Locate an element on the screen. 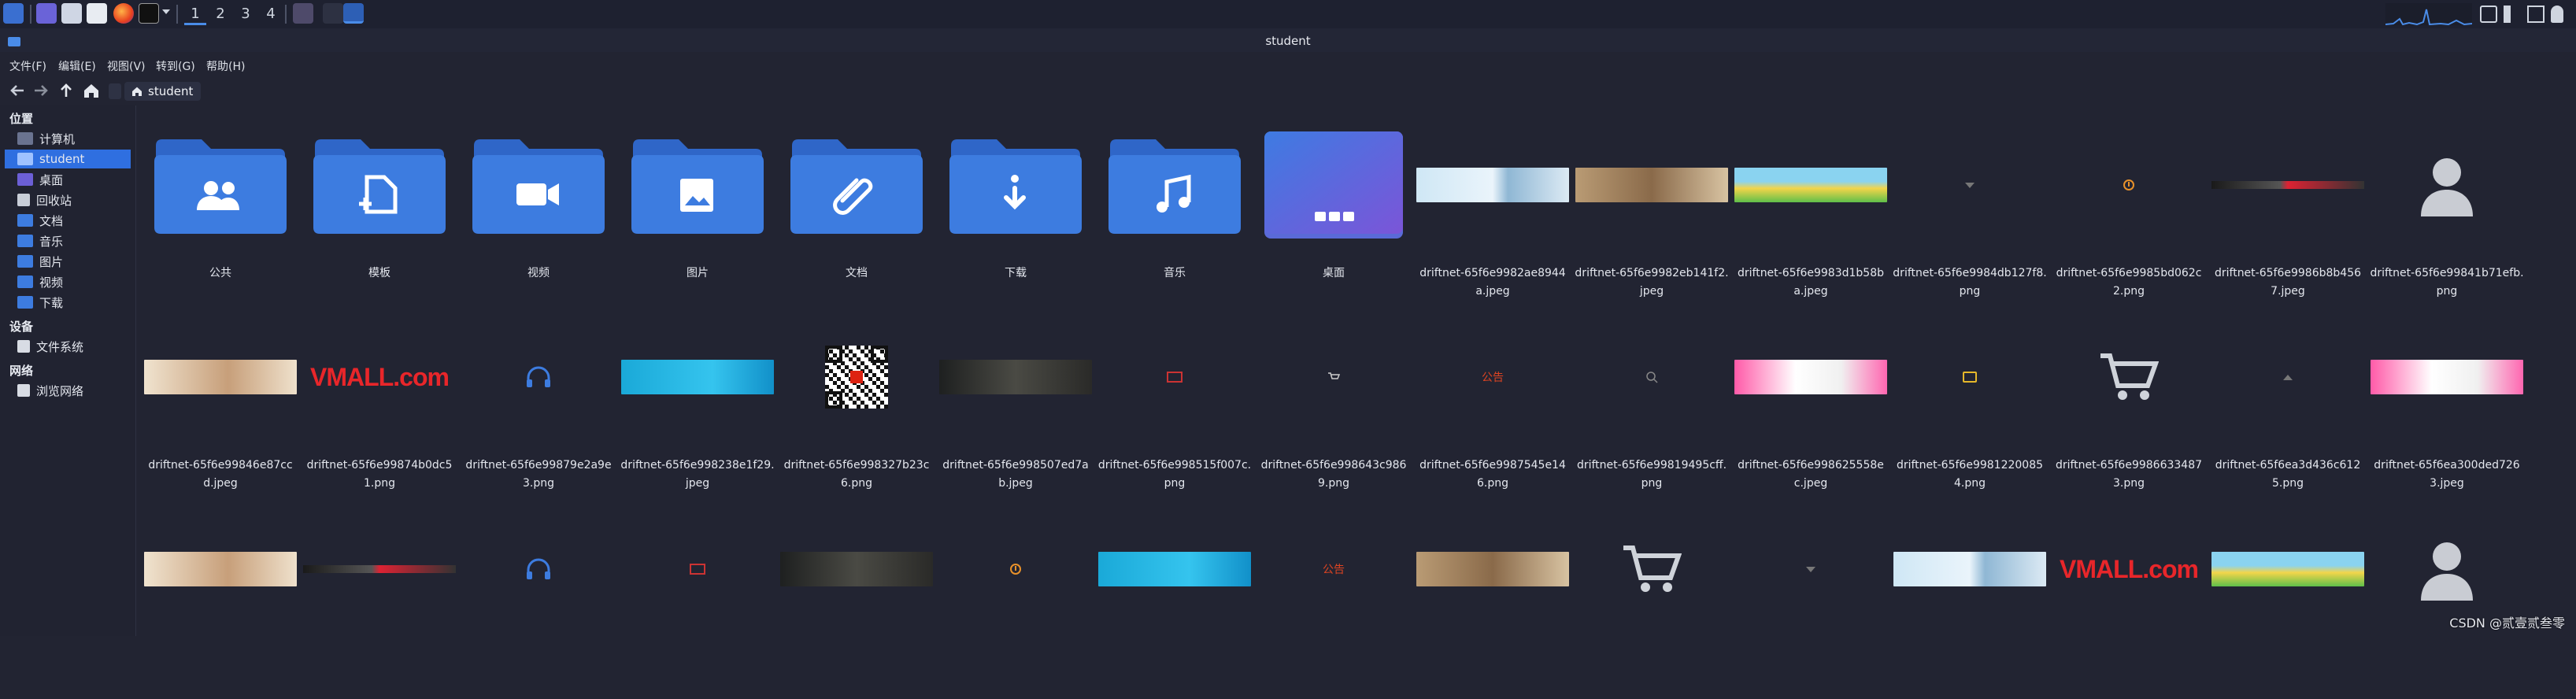  workspace-4: 4 is located at coordinates (271, 14).